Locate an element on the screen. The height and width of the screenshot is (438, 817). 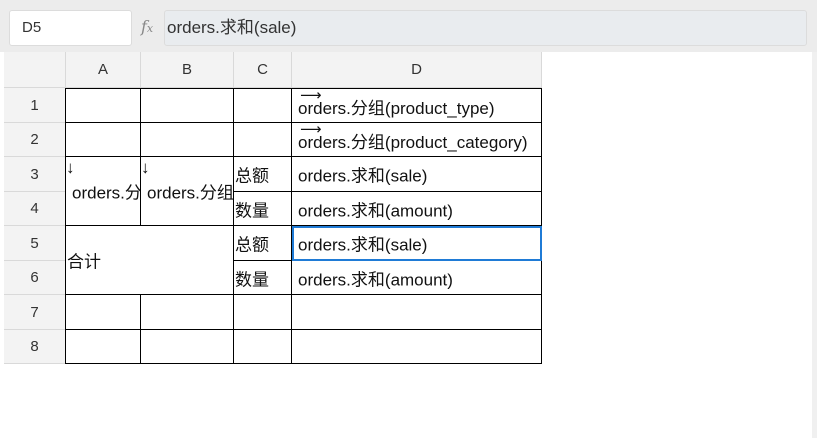
cell-d1: ⟶ orders.分组(product_type) is located at coordinates (417, 106).